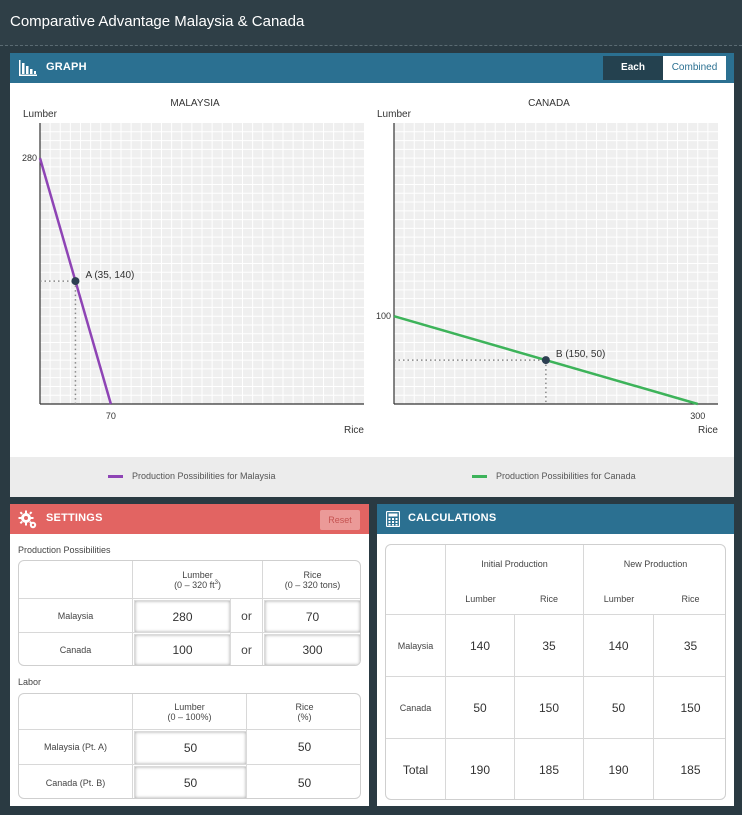 Image resolution: width=742 pixels, height=815 pixels. I want to click on labor-row-label-malaysia: Malaysia (Pt. A), so click(76, 747).